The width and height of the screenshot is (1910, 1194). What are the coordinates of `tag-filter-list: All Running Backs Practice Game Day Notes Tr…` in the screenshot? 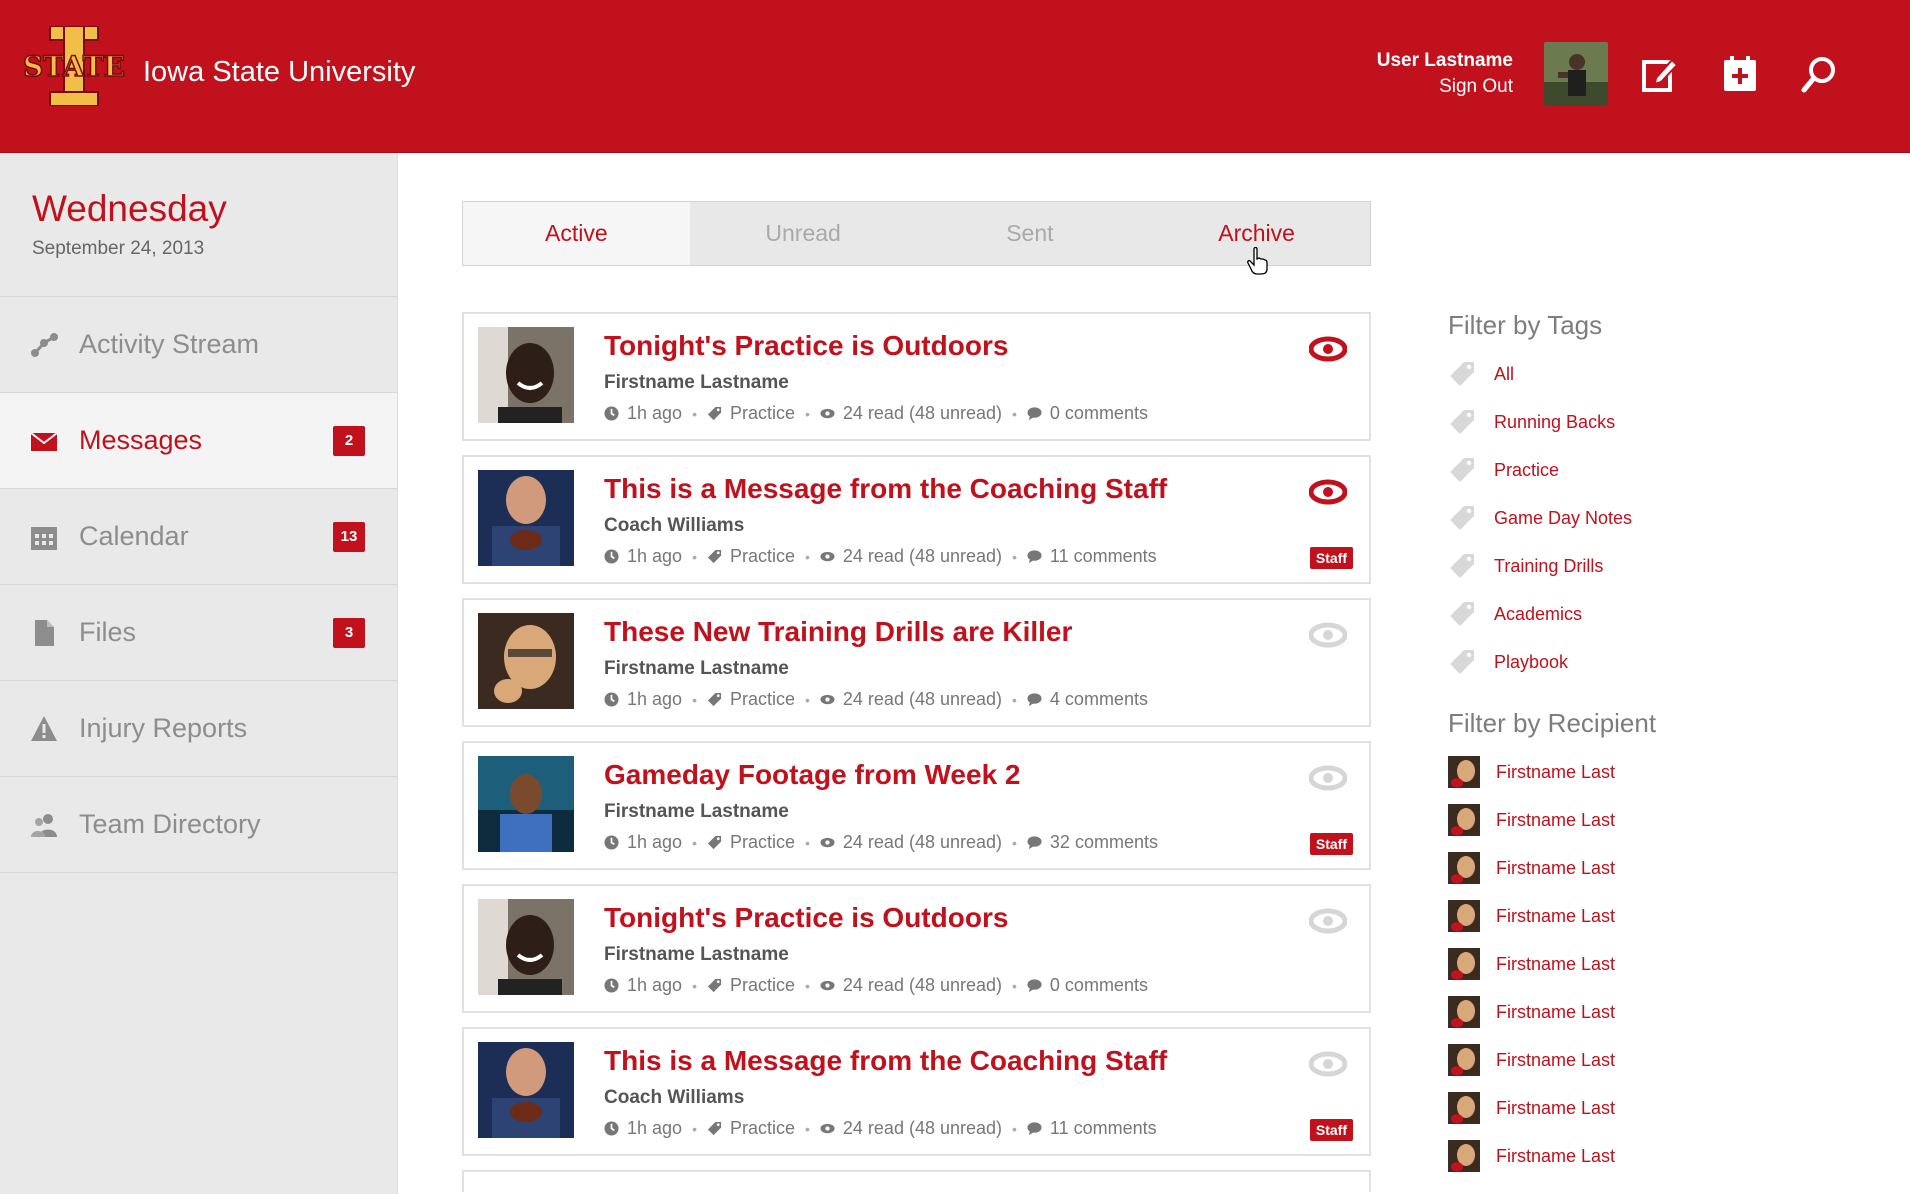 It's located at (1668, 518).